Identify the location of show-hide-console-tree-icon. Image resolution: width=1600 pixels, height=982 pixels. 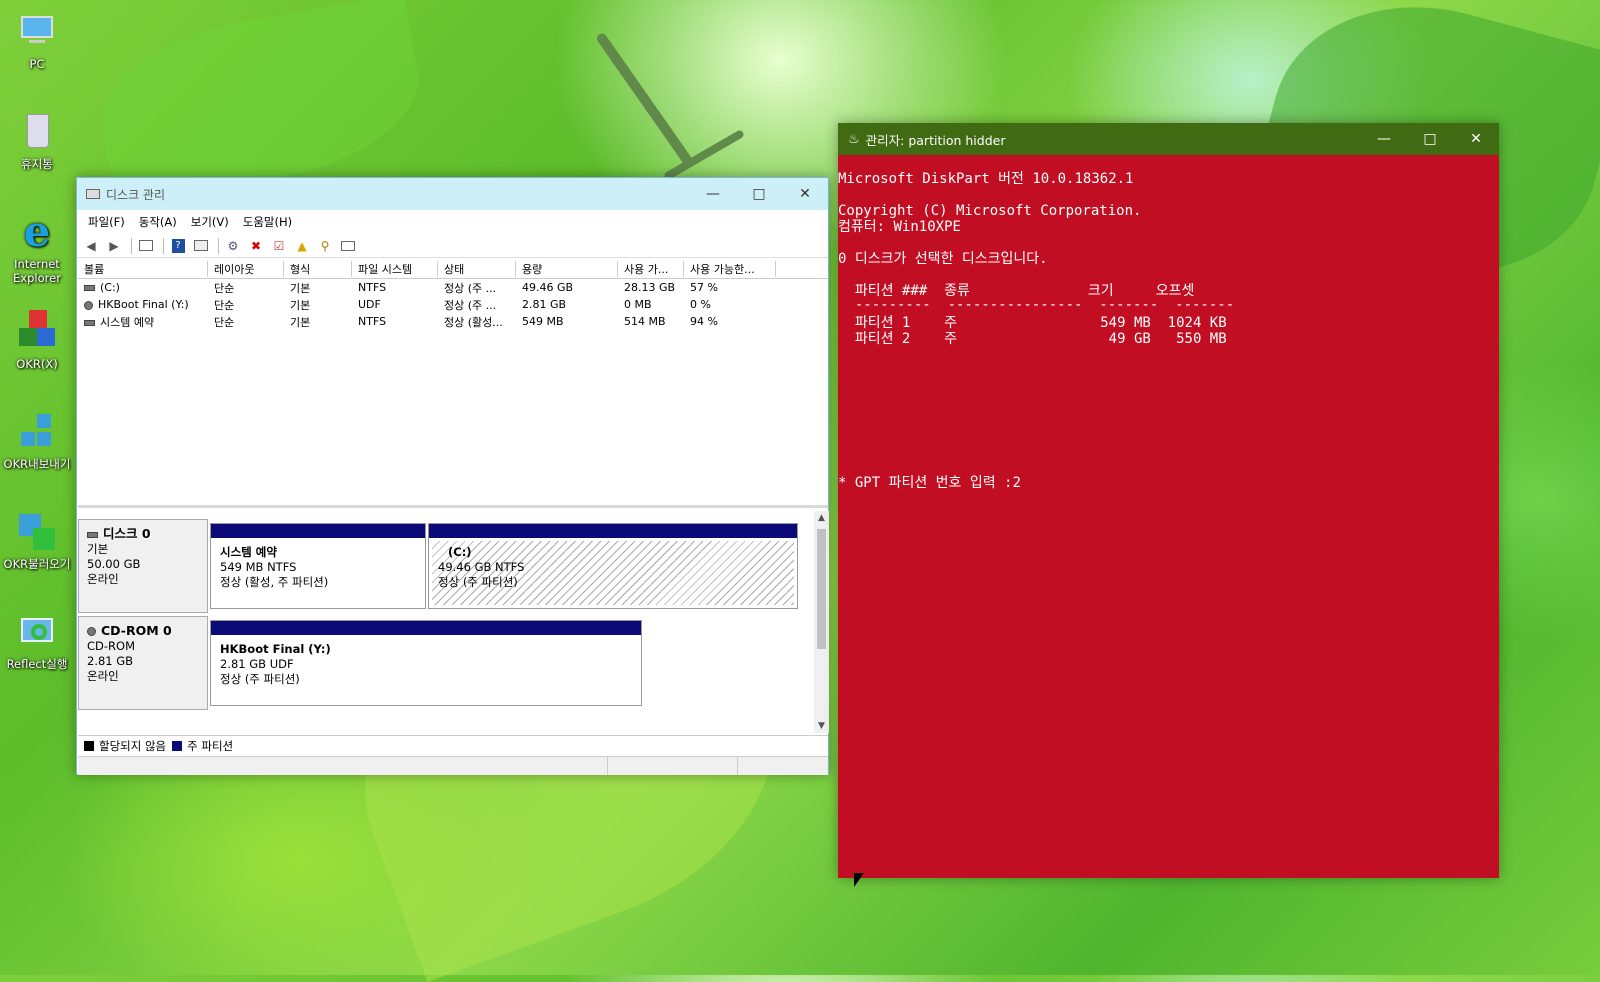
(146, 246).